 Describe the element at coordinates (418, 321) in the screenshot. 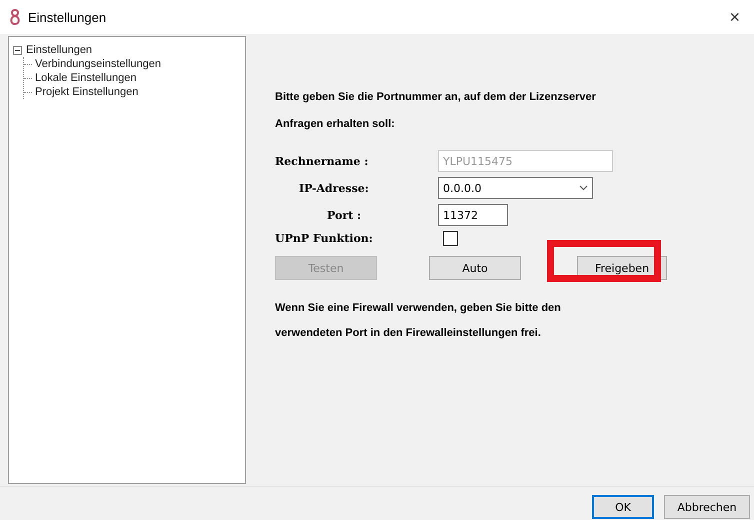

I see `firewall-note: Wenn Sie eine Firewall verwenden, geben Sie bitte den verwendeten Port in den Firewalleinstellungen frei.` at that location.